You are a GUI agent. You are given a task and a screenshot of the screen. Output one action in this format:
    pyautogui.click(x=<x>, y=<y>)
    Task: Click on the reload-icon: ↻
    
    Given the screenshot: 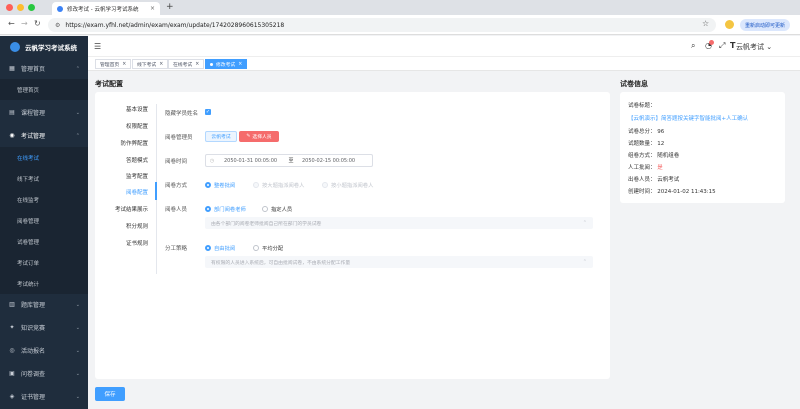 What is the action you would take?
    pyautogui.click(x=37, y=23)
    